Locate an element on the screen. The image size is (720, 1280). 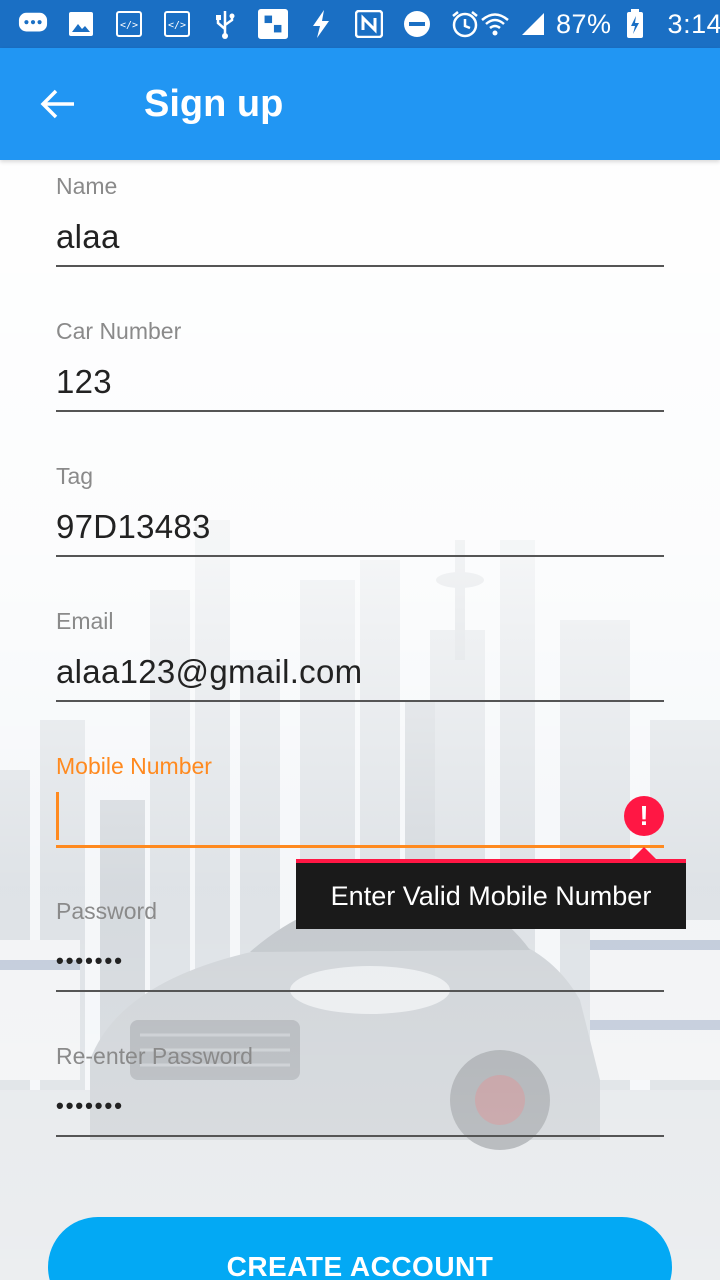
error-popup: Enter Valid Mobile Number is located at coordinates (491, 894).